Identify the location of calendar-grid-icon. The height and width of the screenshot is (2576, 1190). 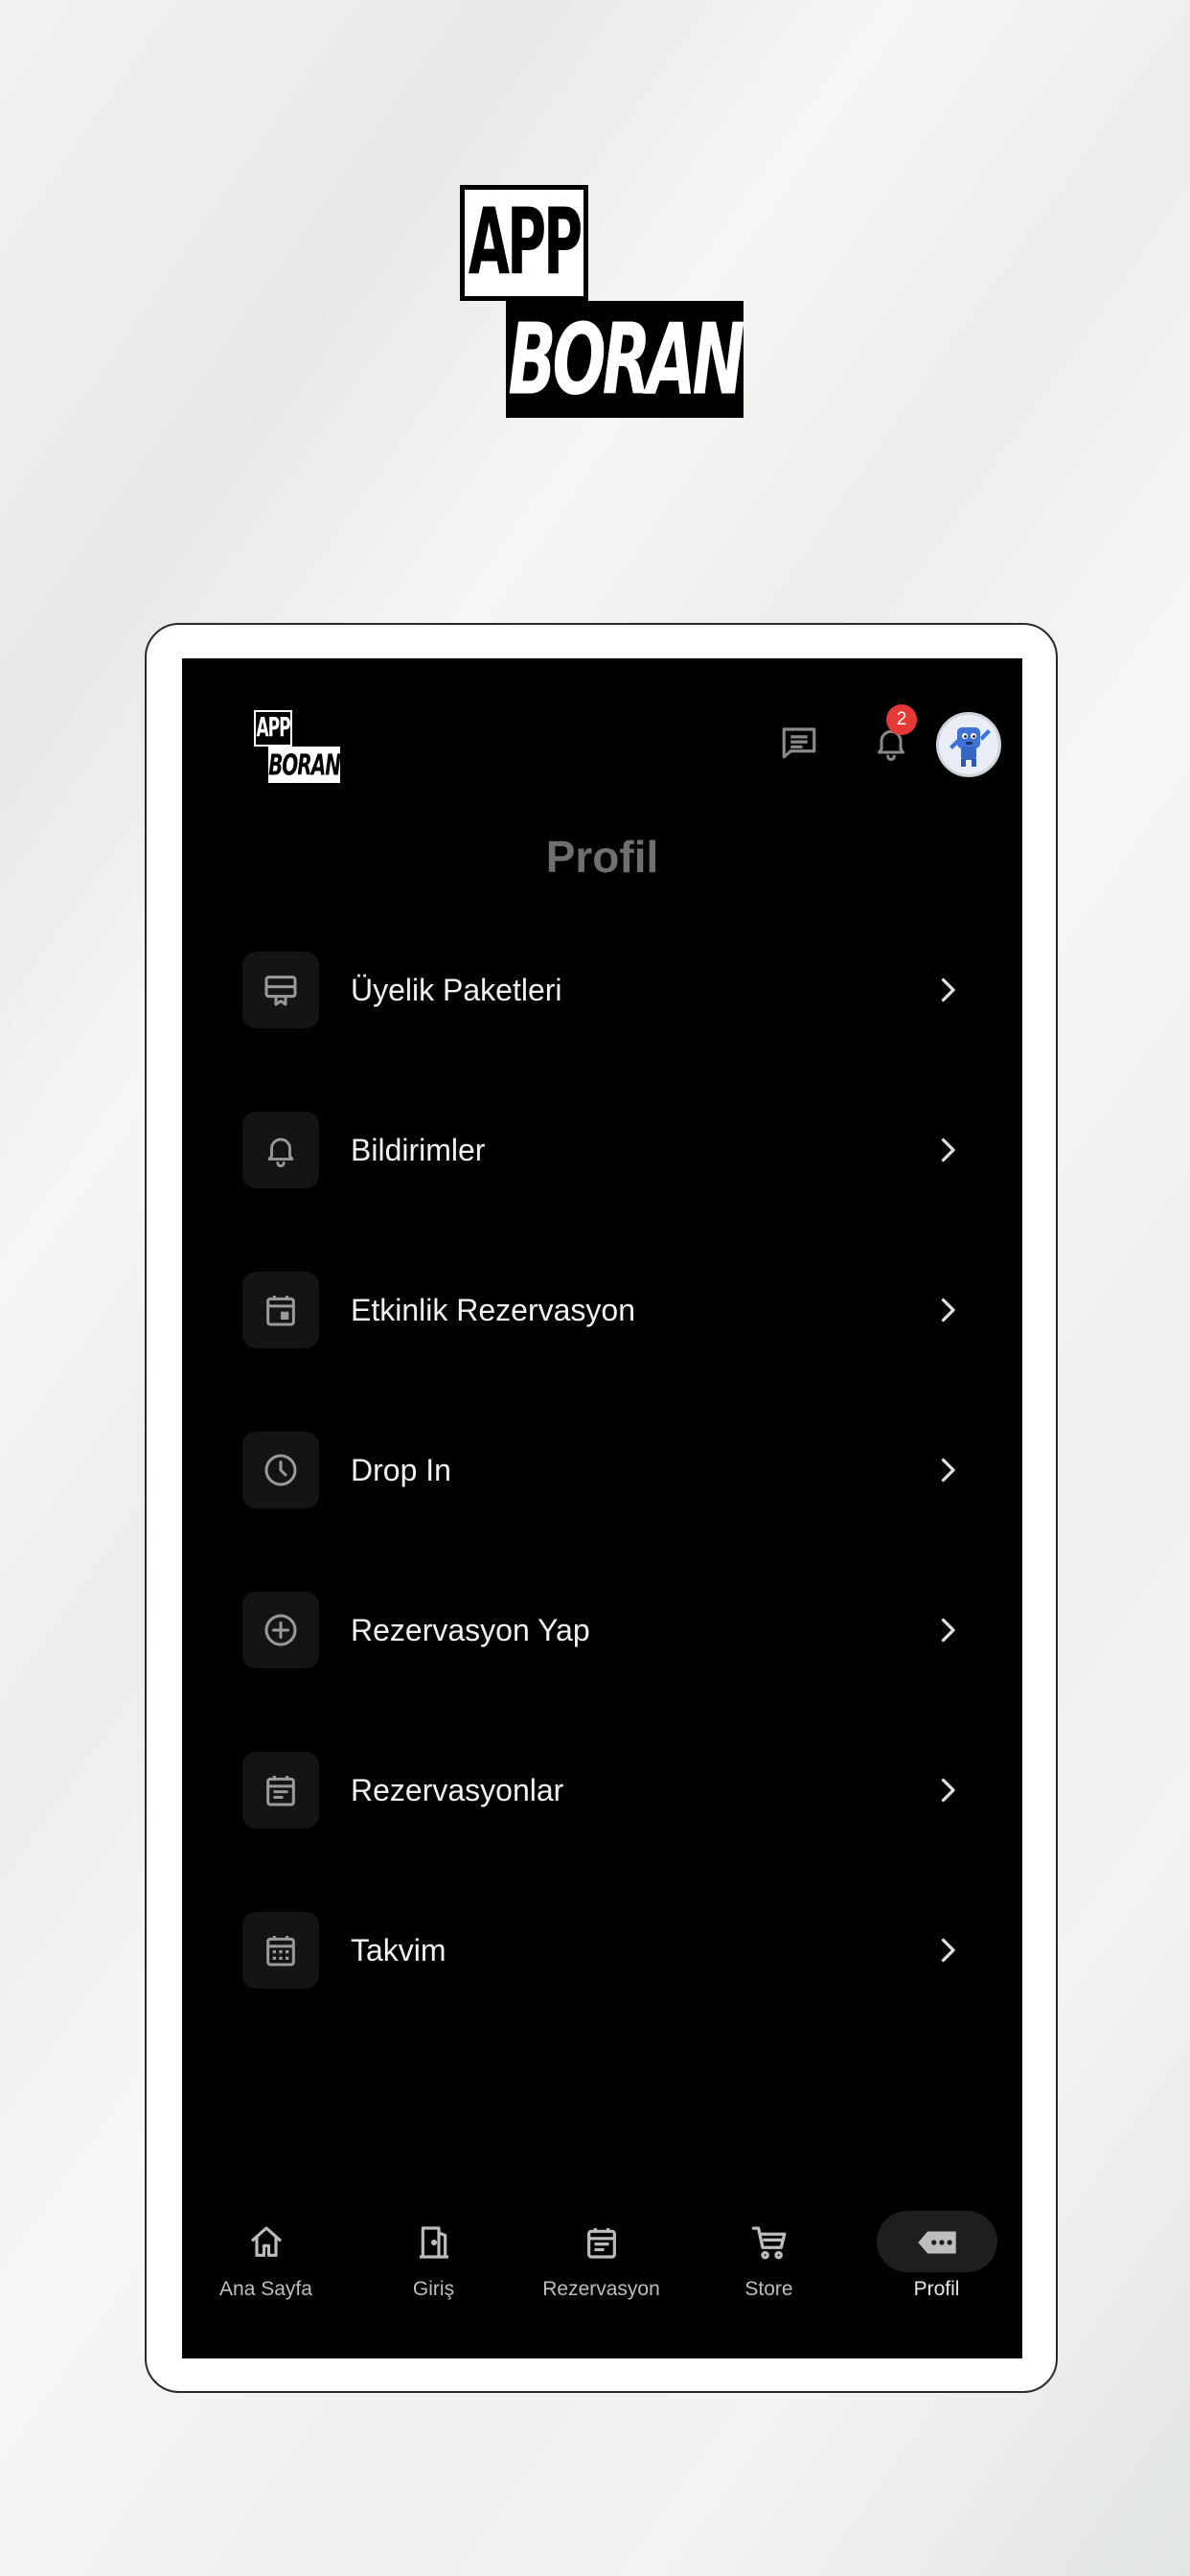
(280, 1950).